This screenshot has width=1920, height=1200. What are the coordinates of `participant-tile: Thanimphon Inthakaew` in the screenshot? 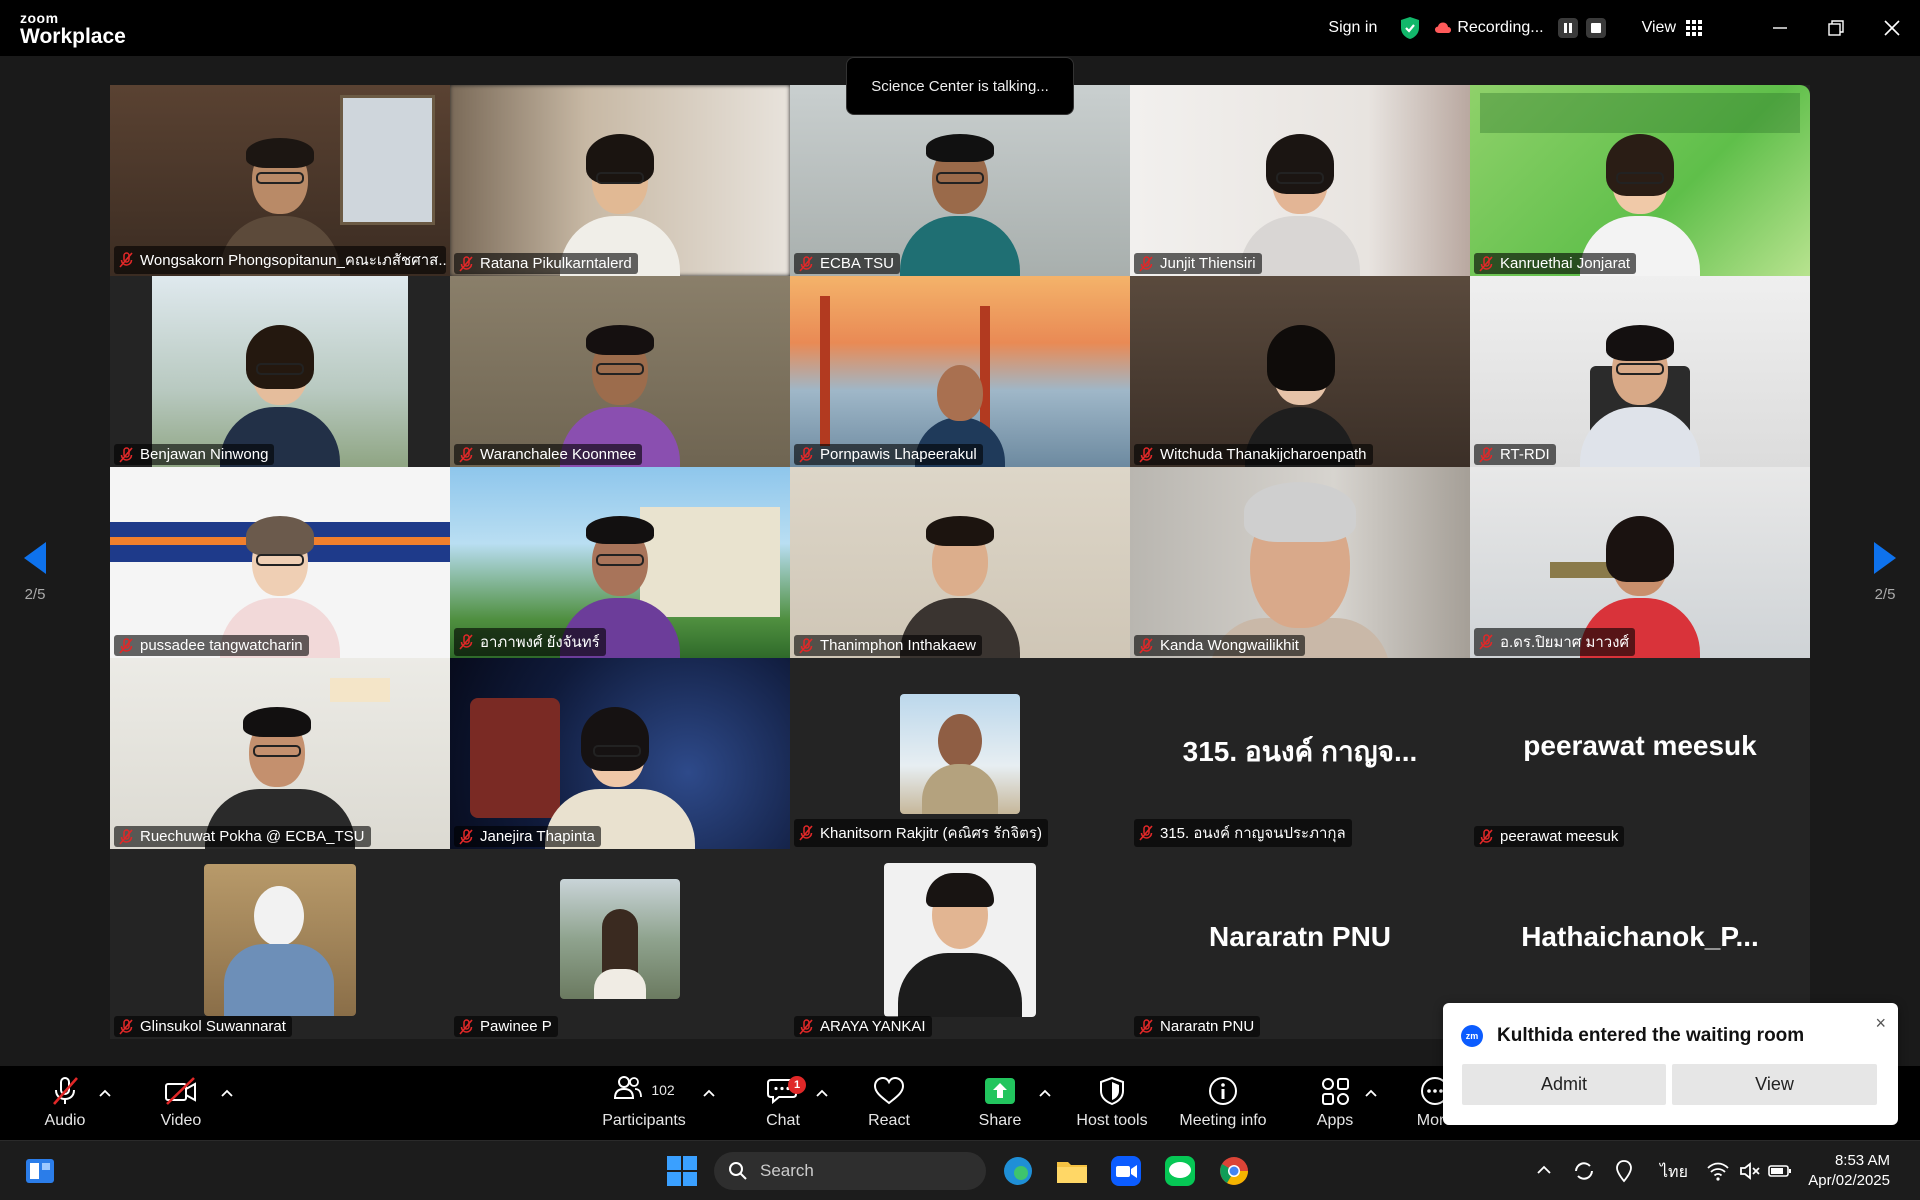 It's located at (960, 562).